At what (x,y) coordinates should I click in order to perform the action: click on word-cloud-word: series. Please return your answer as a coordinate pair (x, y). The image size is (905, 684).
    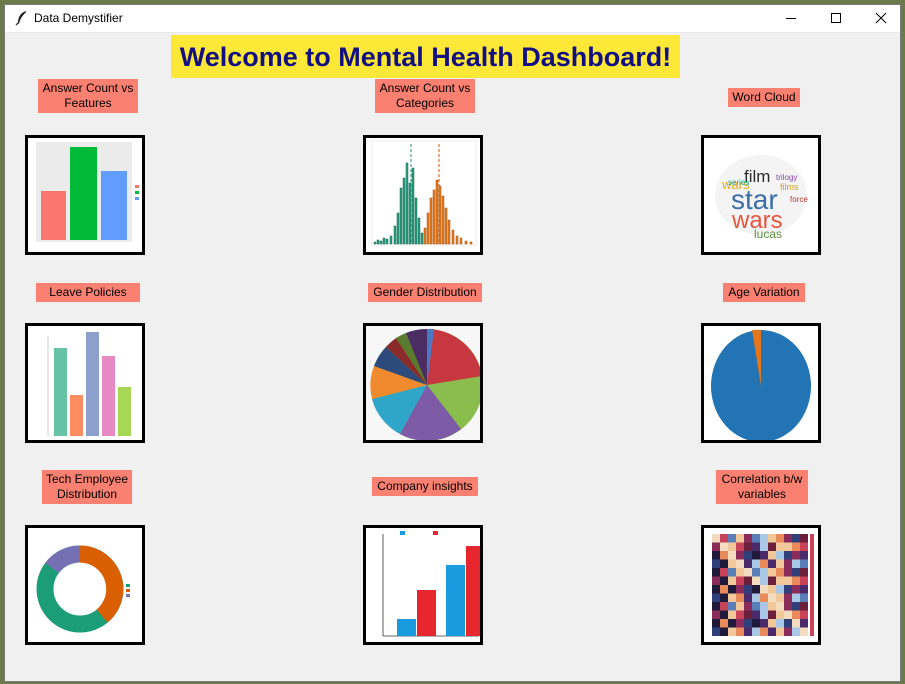
    Looking at the image, I should click on (738, 182).